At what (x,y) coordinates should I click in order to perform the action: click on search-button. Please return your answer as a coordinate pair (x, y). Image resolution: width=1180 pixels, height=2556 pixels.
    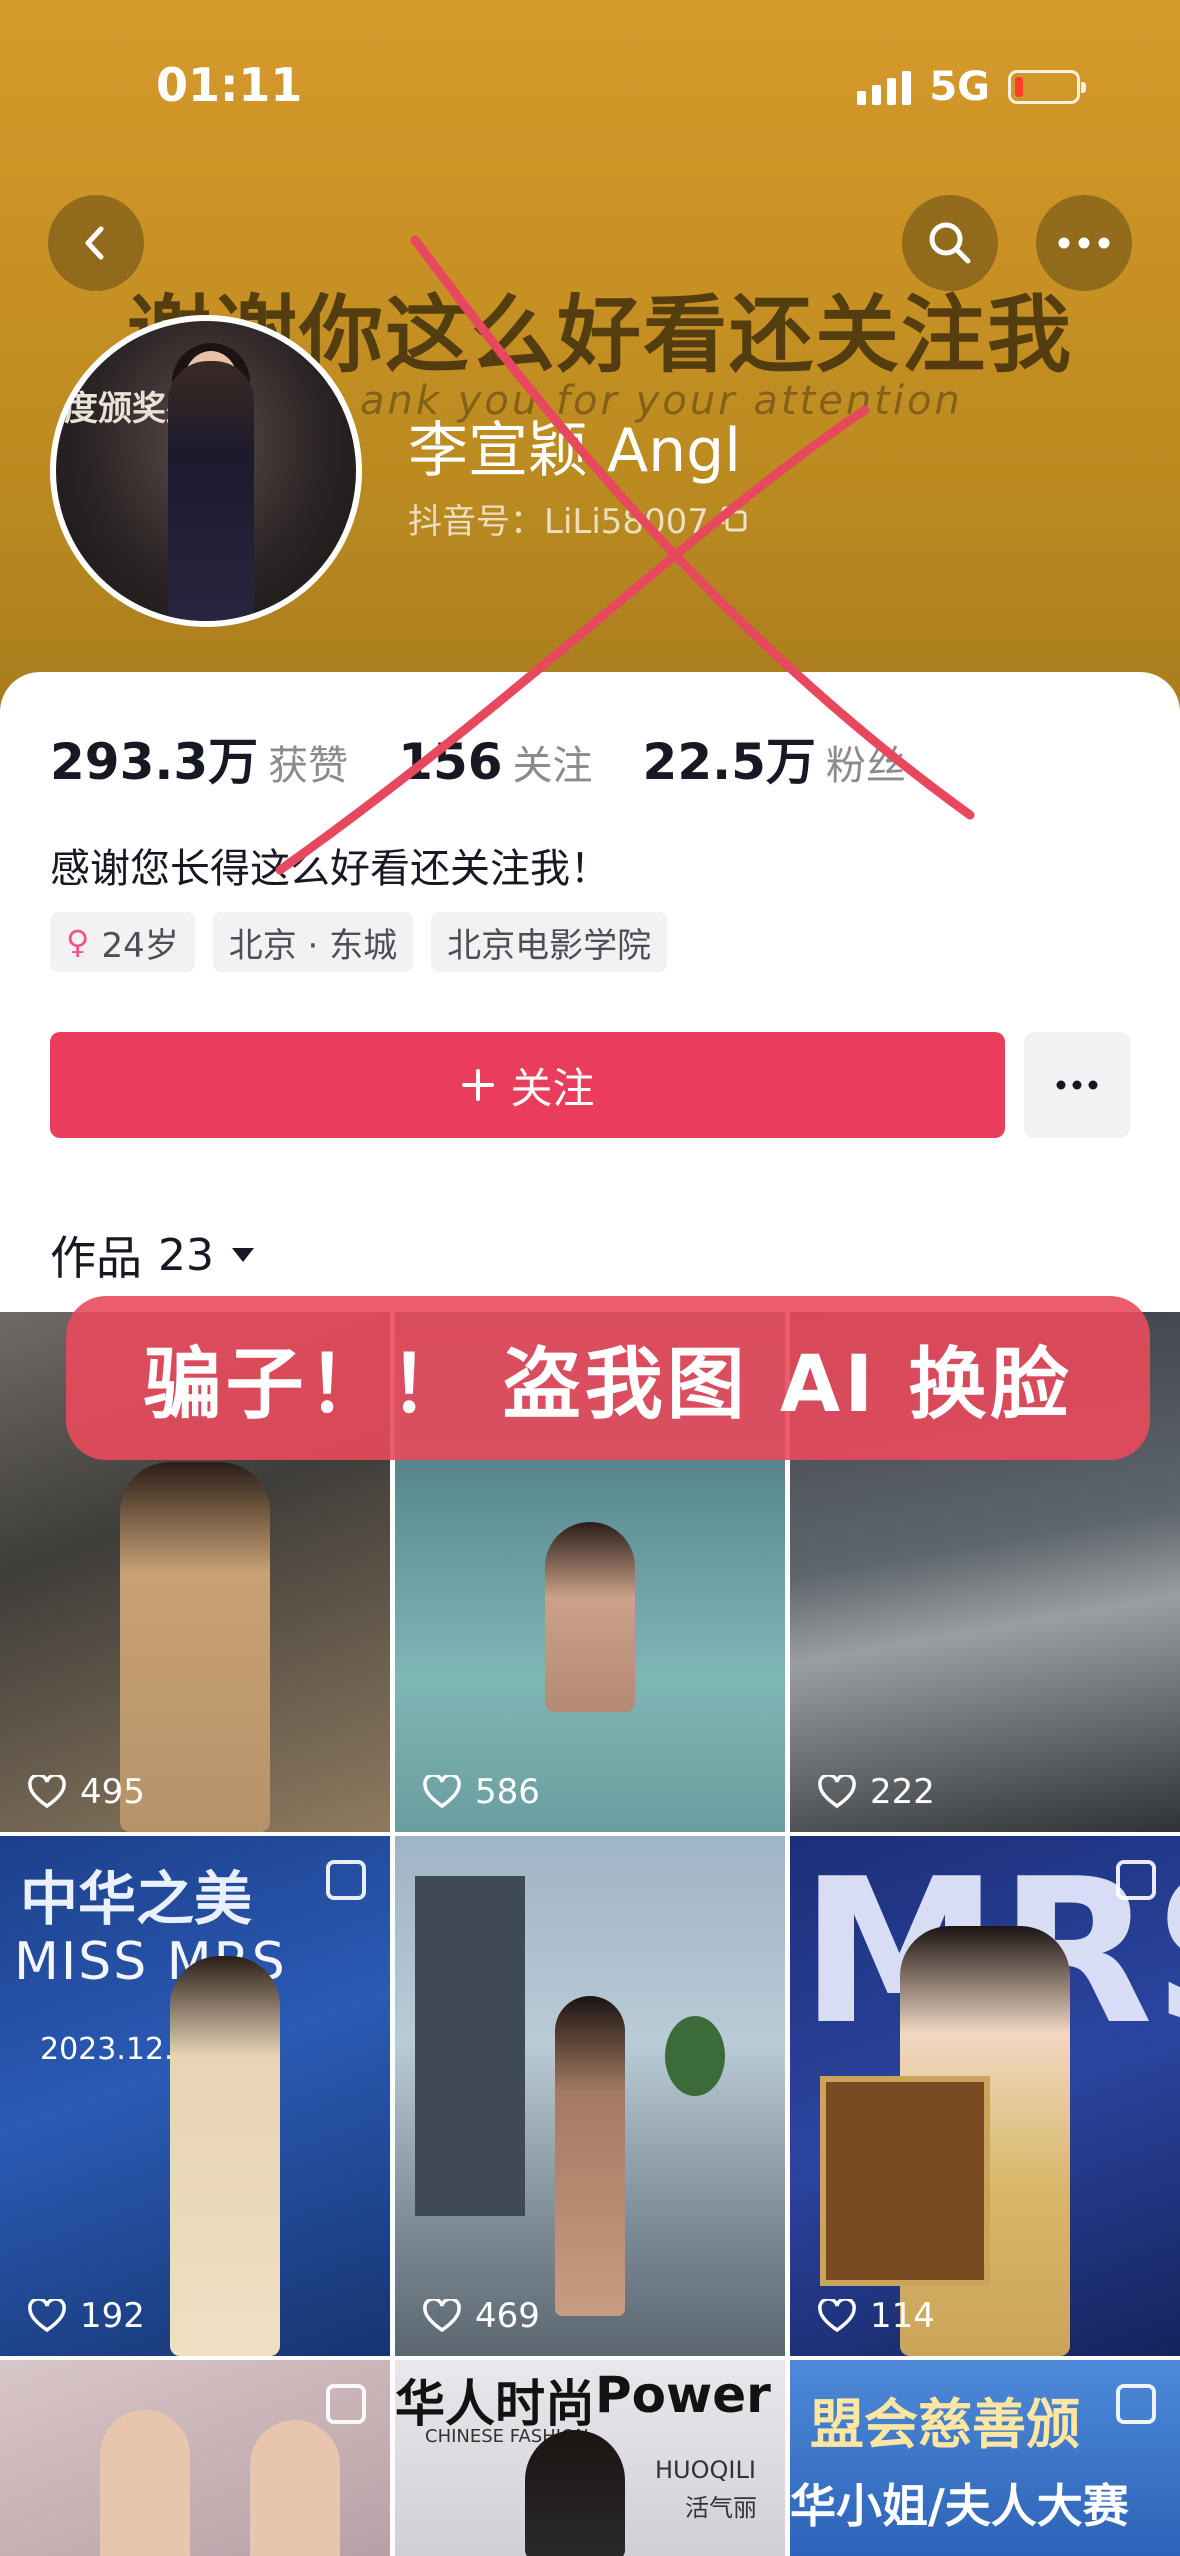
    Looking at the image, I should click on (950, 243).